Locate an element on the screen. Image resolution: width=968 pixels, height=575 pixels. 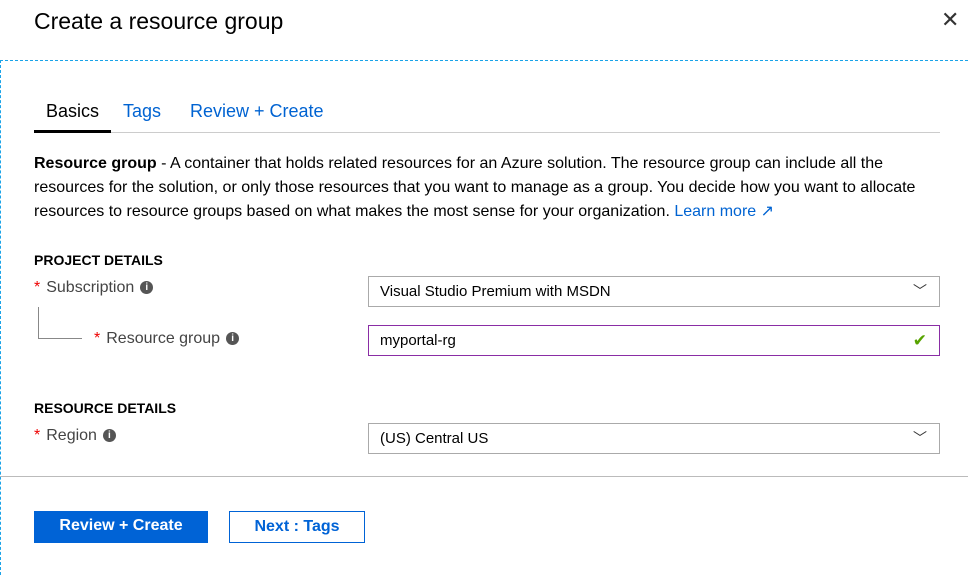
description-bold: Resource group is located at coordinates (95, 163).